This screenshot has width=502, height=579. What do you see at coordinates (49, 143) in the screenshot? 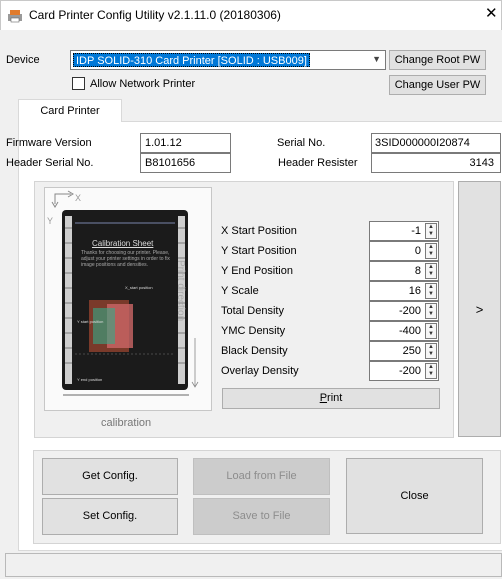
I see `firmware-version-label: Firmware Version` at bounding box center [49, 143].